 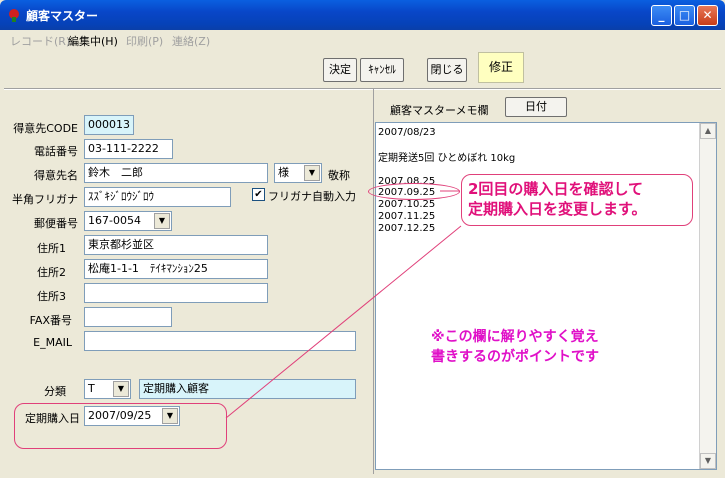 I want to click on category-value: T, so click(x=91, y=388).